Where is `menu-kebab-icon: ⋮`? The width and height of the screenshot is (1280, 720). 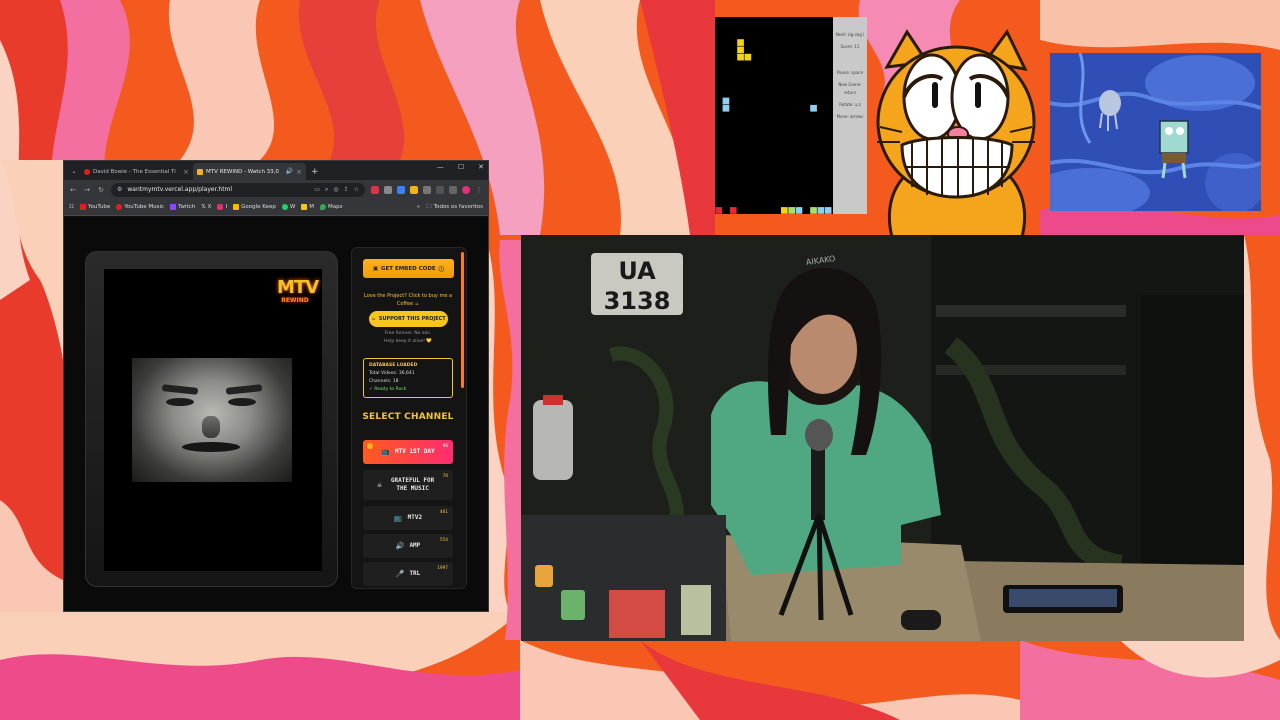 menu-kebab-icon: ⋮ is located at coordinates (479, 190).